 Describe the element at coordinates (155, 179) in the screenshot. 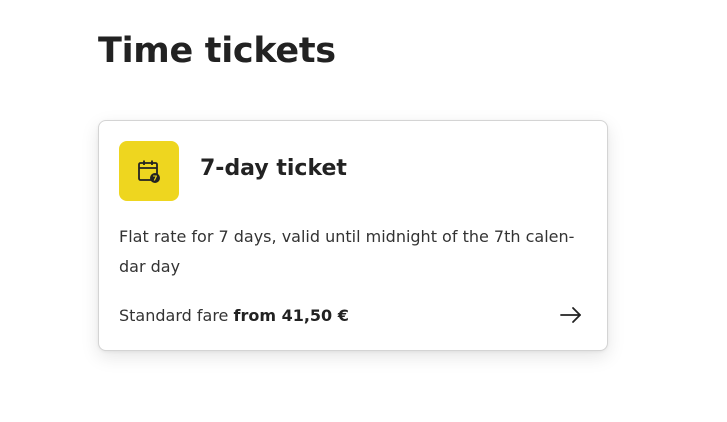

I see `svg-text: 7` at that location.